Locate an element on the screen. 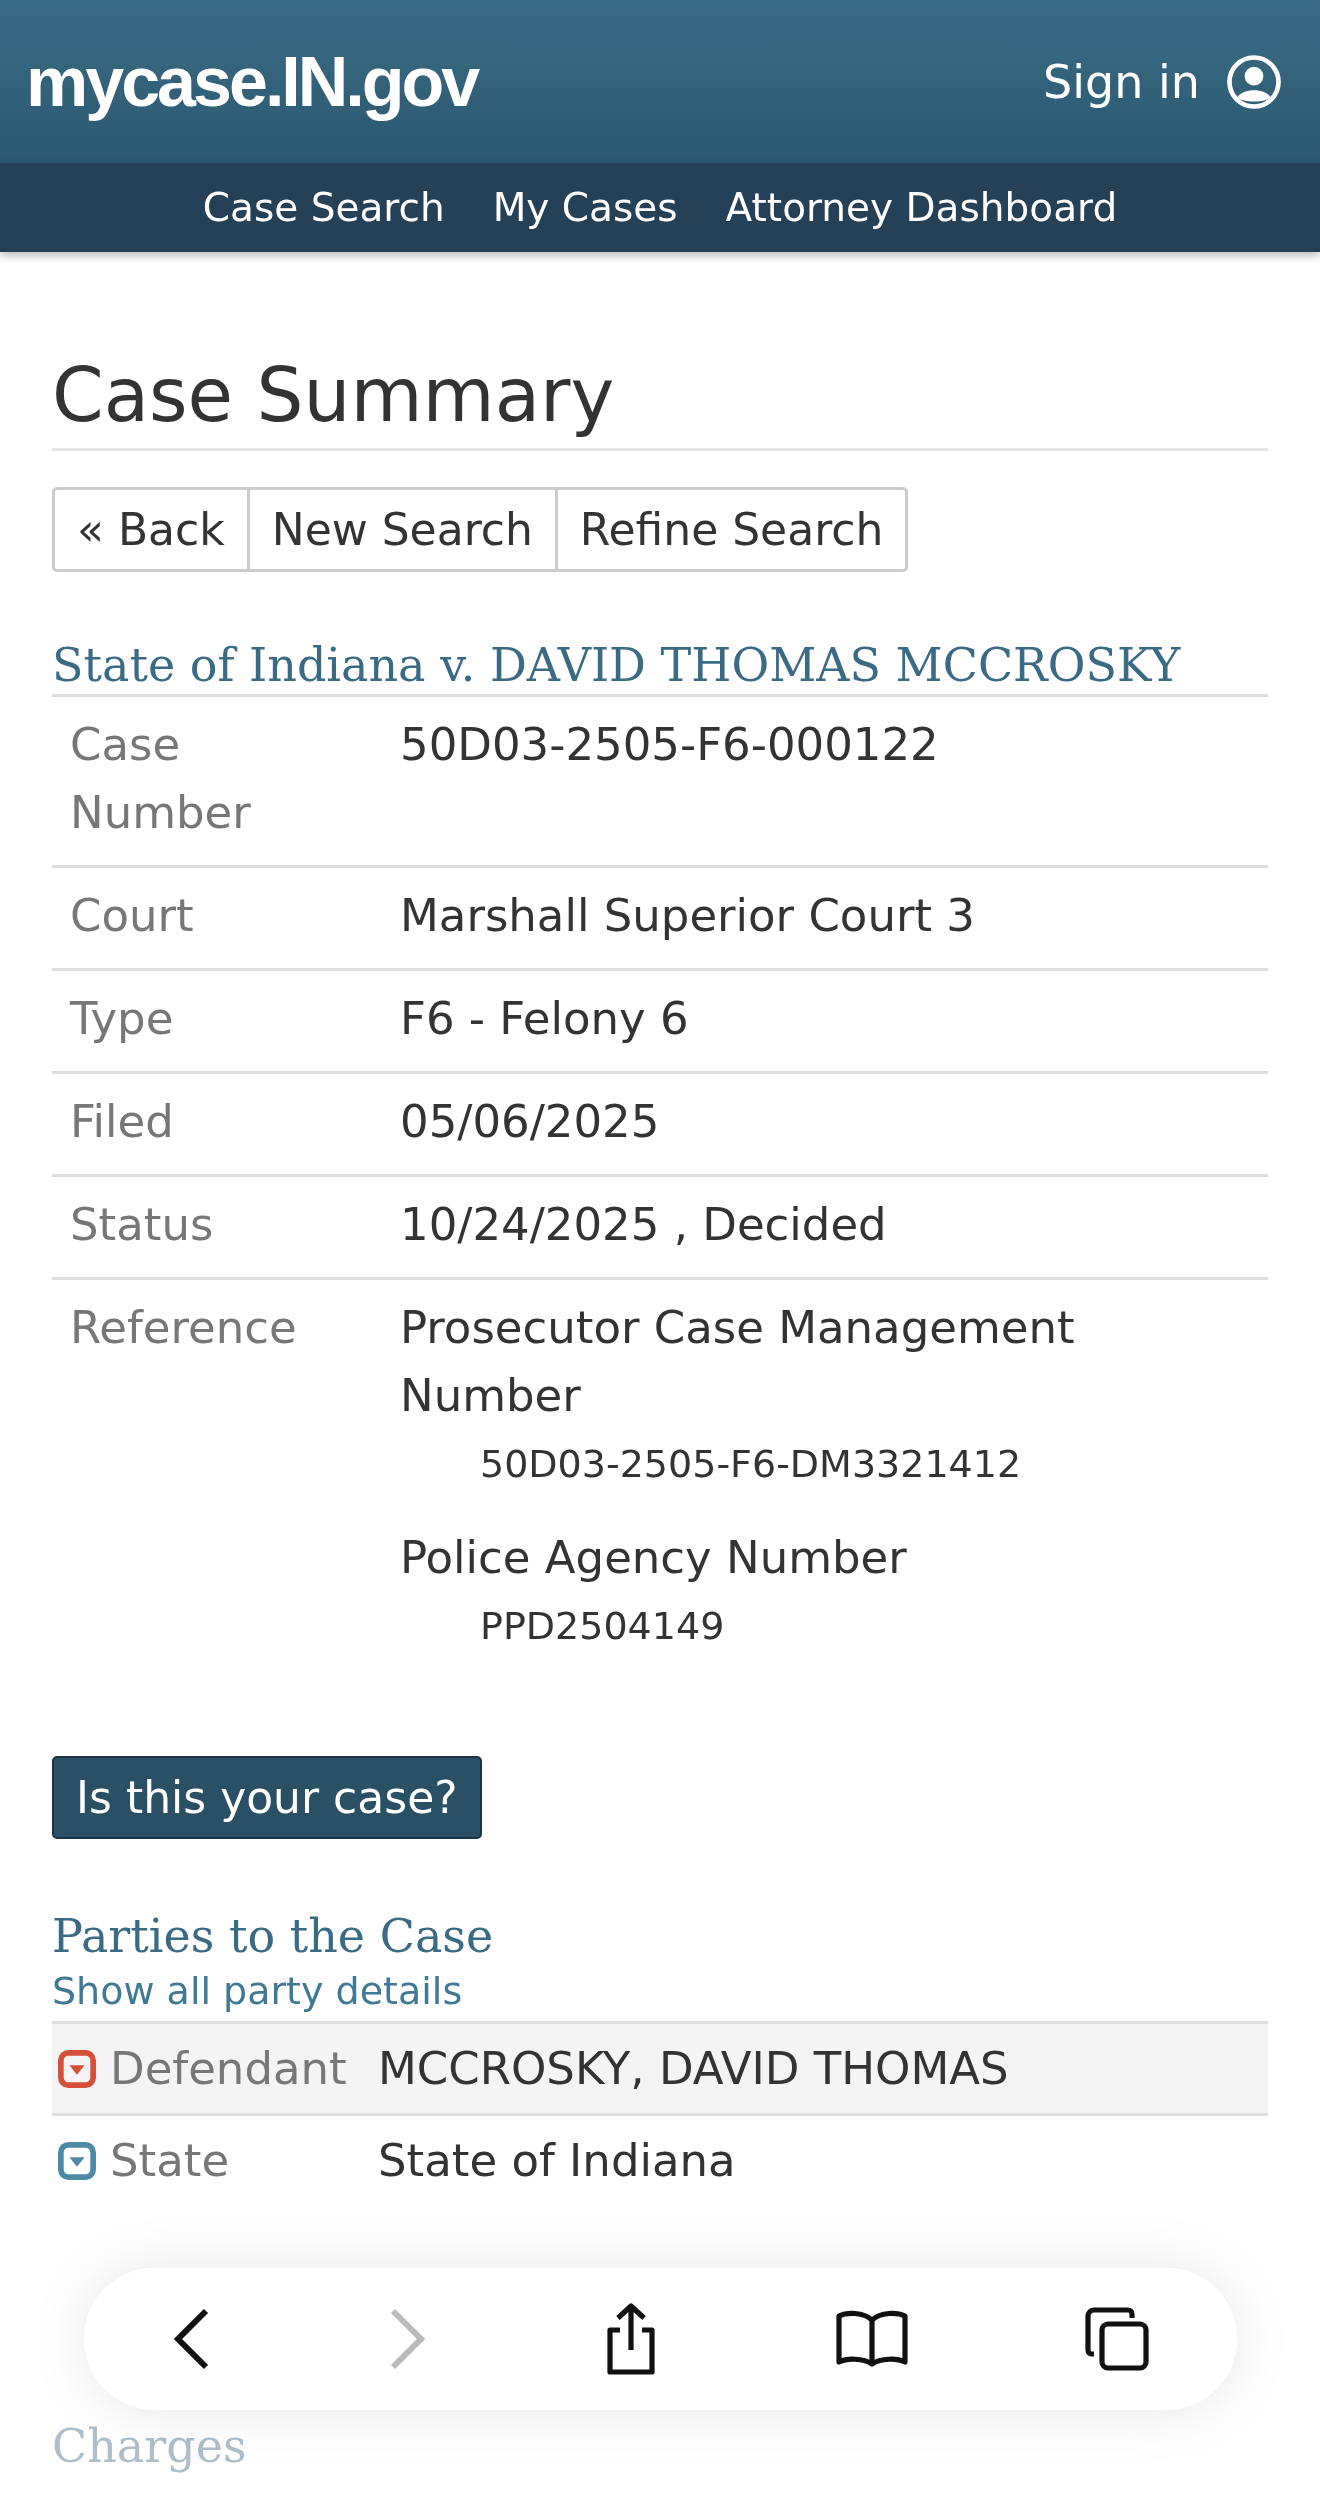  party-role: State is located at coordinates (170, 2160).